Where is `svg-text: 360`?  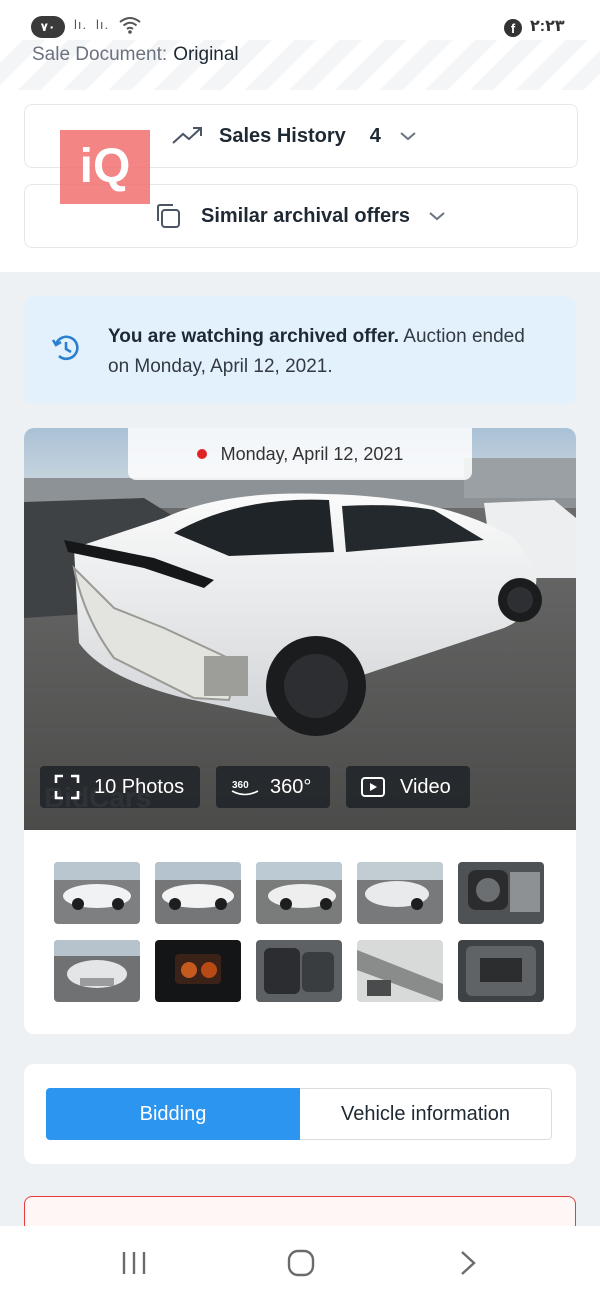 svg-text: 360 is located at coordinates (240, 785).